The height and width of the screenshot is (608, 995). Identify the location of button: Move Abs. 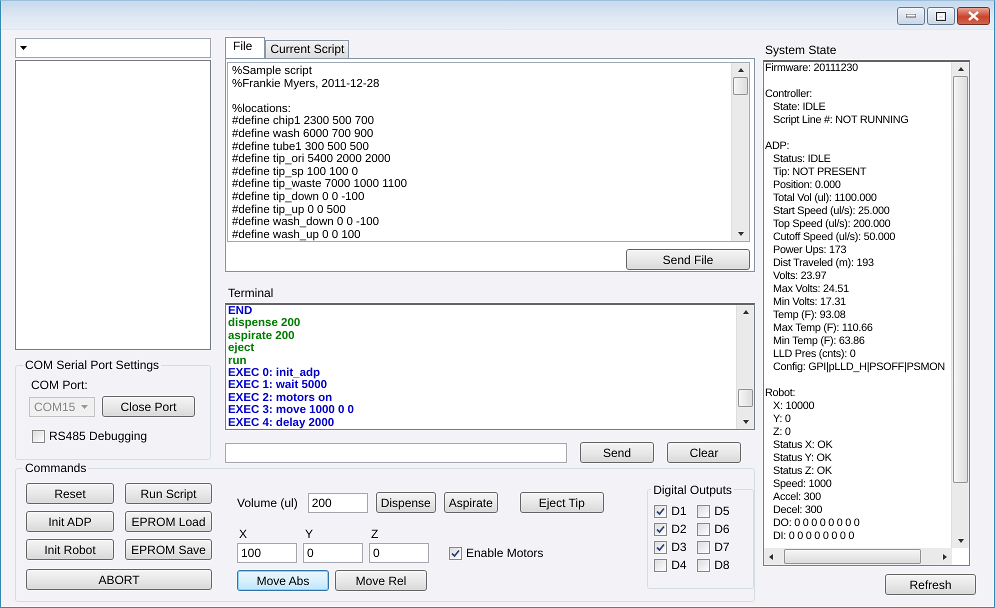
(283, 580).